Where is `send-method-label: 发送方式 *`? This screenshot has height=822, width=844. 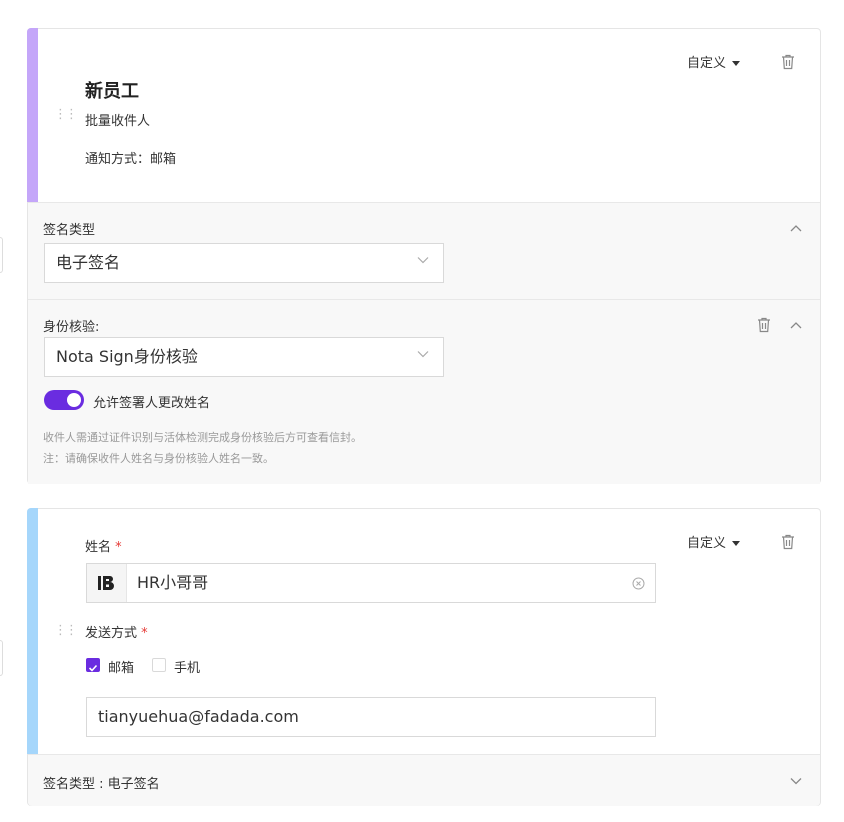 send-method-label: 发送方式 * is located at coordinates (116, 631).